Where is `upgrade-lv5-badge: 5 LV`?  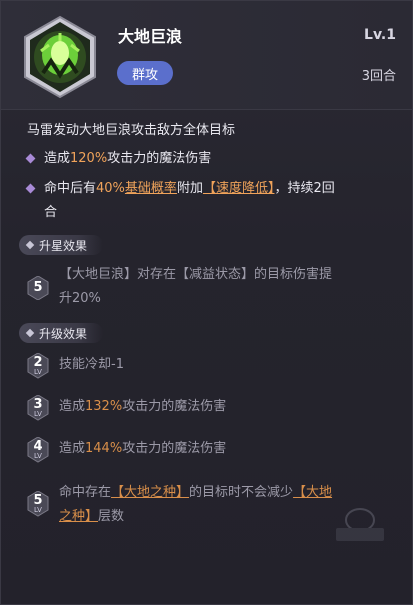 upgrade-lv5-badge: 5 LV is located at coordinates (38, 504).